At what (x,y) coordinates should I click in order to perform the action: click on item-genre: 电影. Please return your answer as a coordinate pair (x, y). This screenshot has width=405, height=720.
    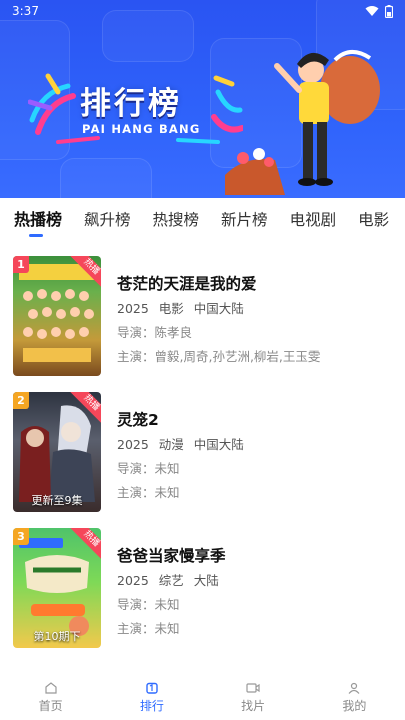
    Looking at the image, I should click on (171, 308).